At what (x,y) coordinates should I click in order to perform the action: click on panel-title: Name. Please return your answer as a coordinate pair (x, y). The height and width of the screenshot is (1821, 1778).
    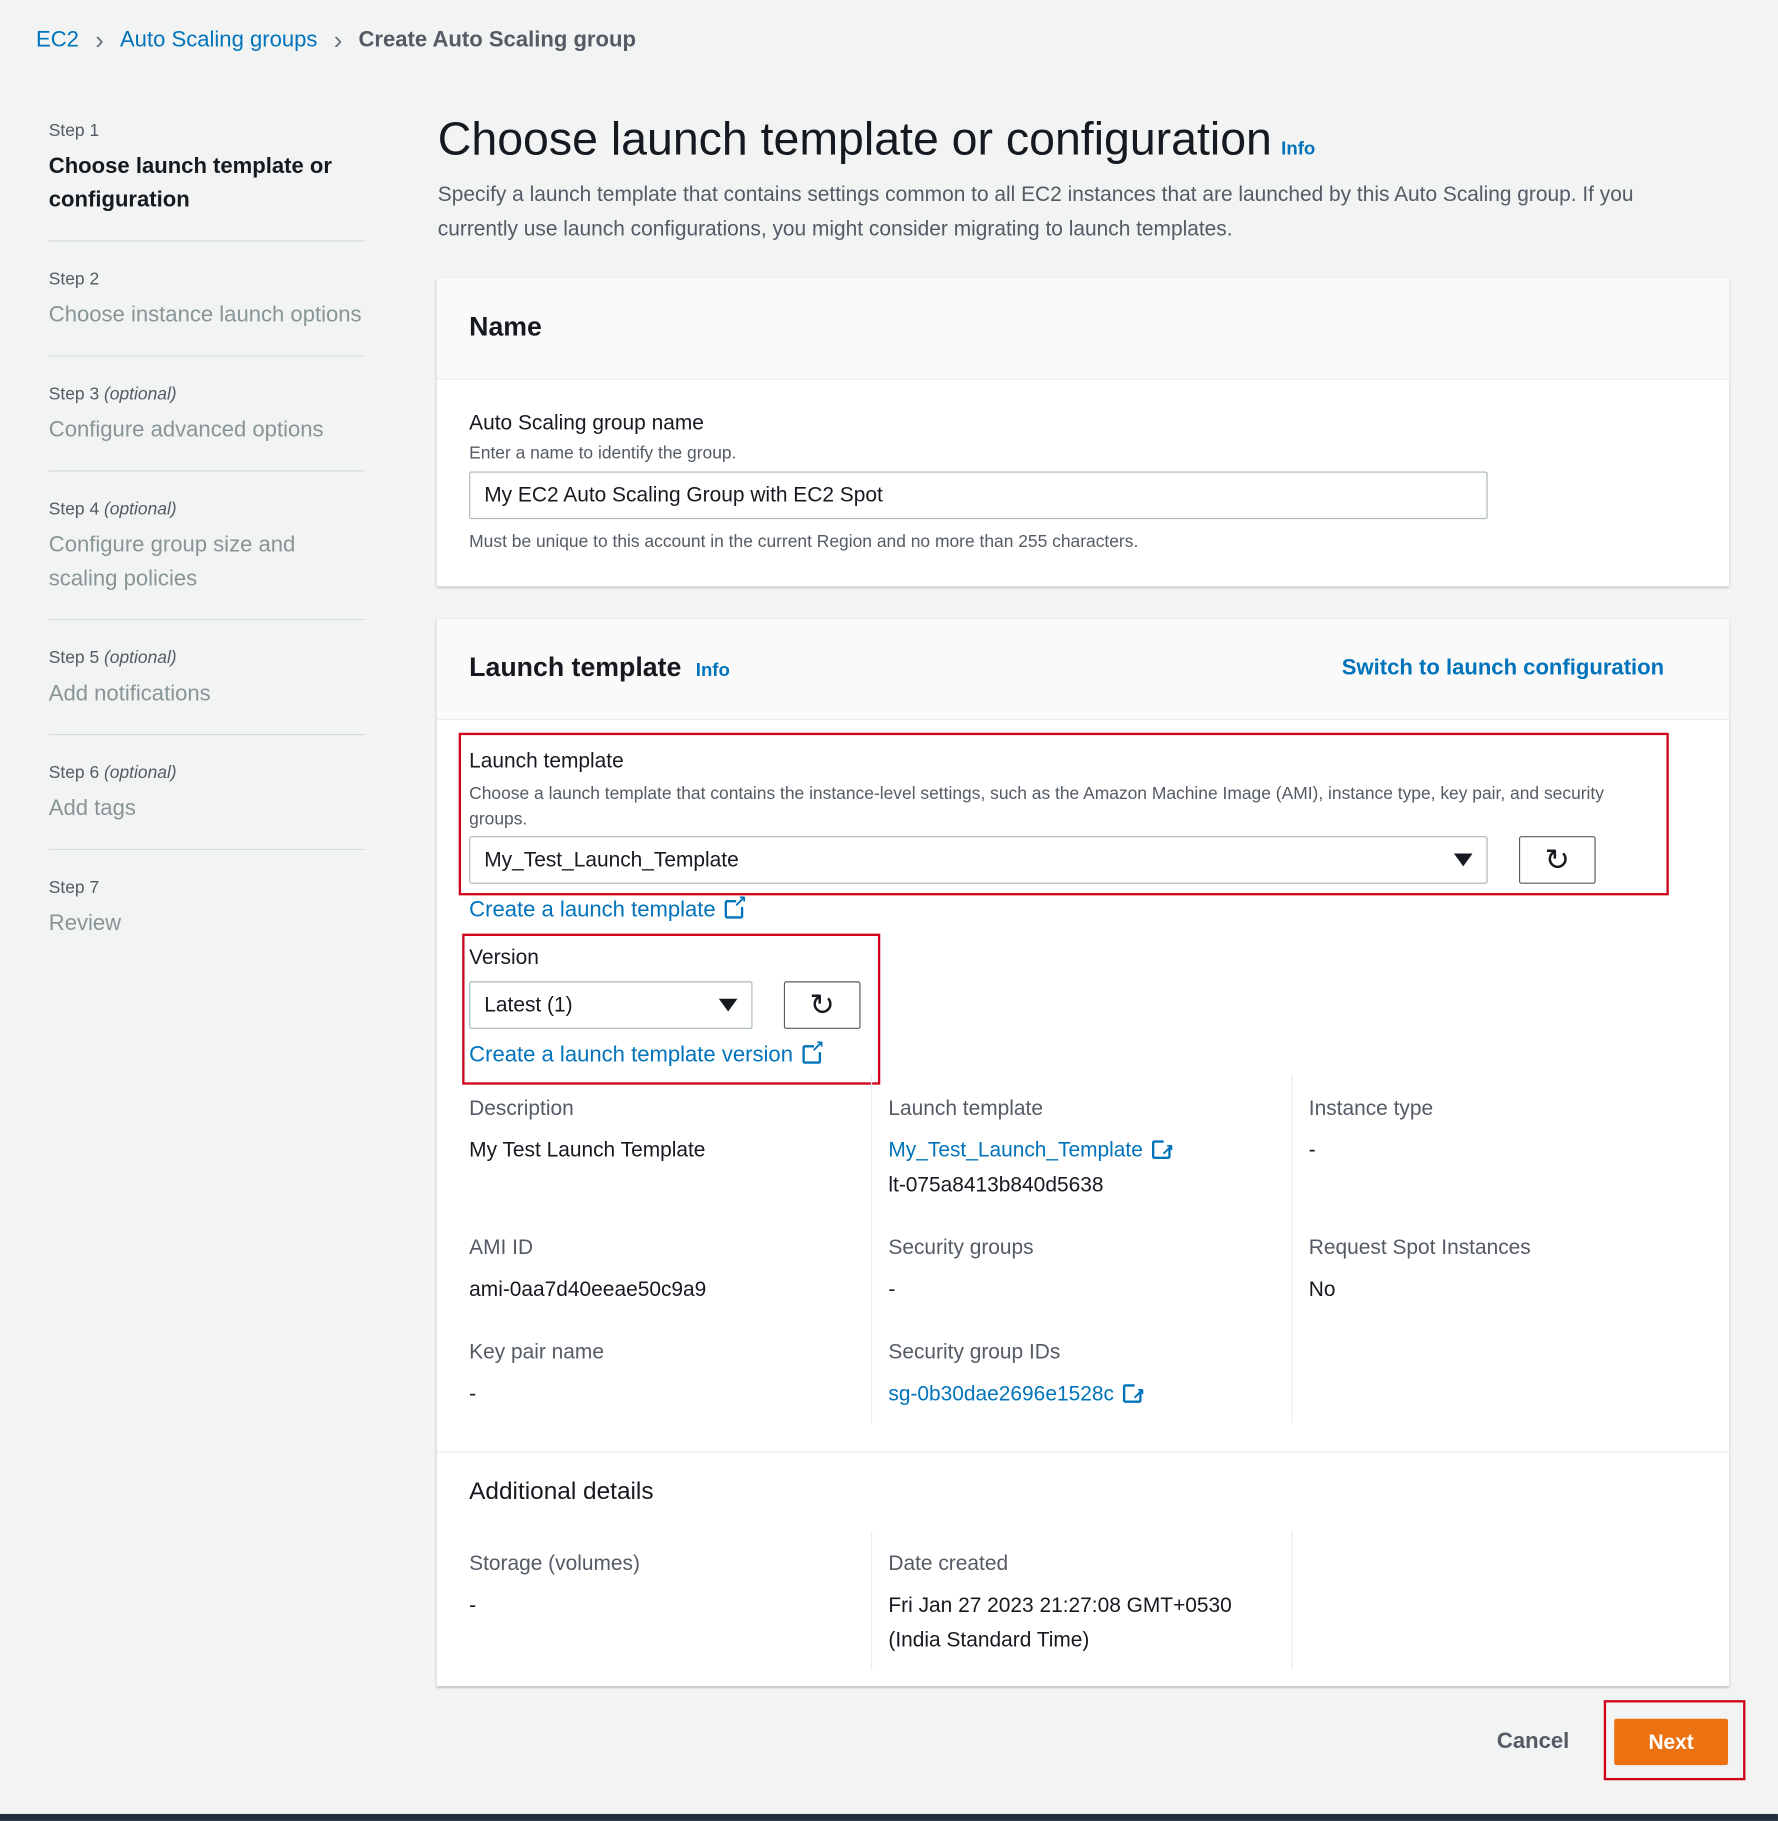
    Looking at the image, I should click on (505, 326).